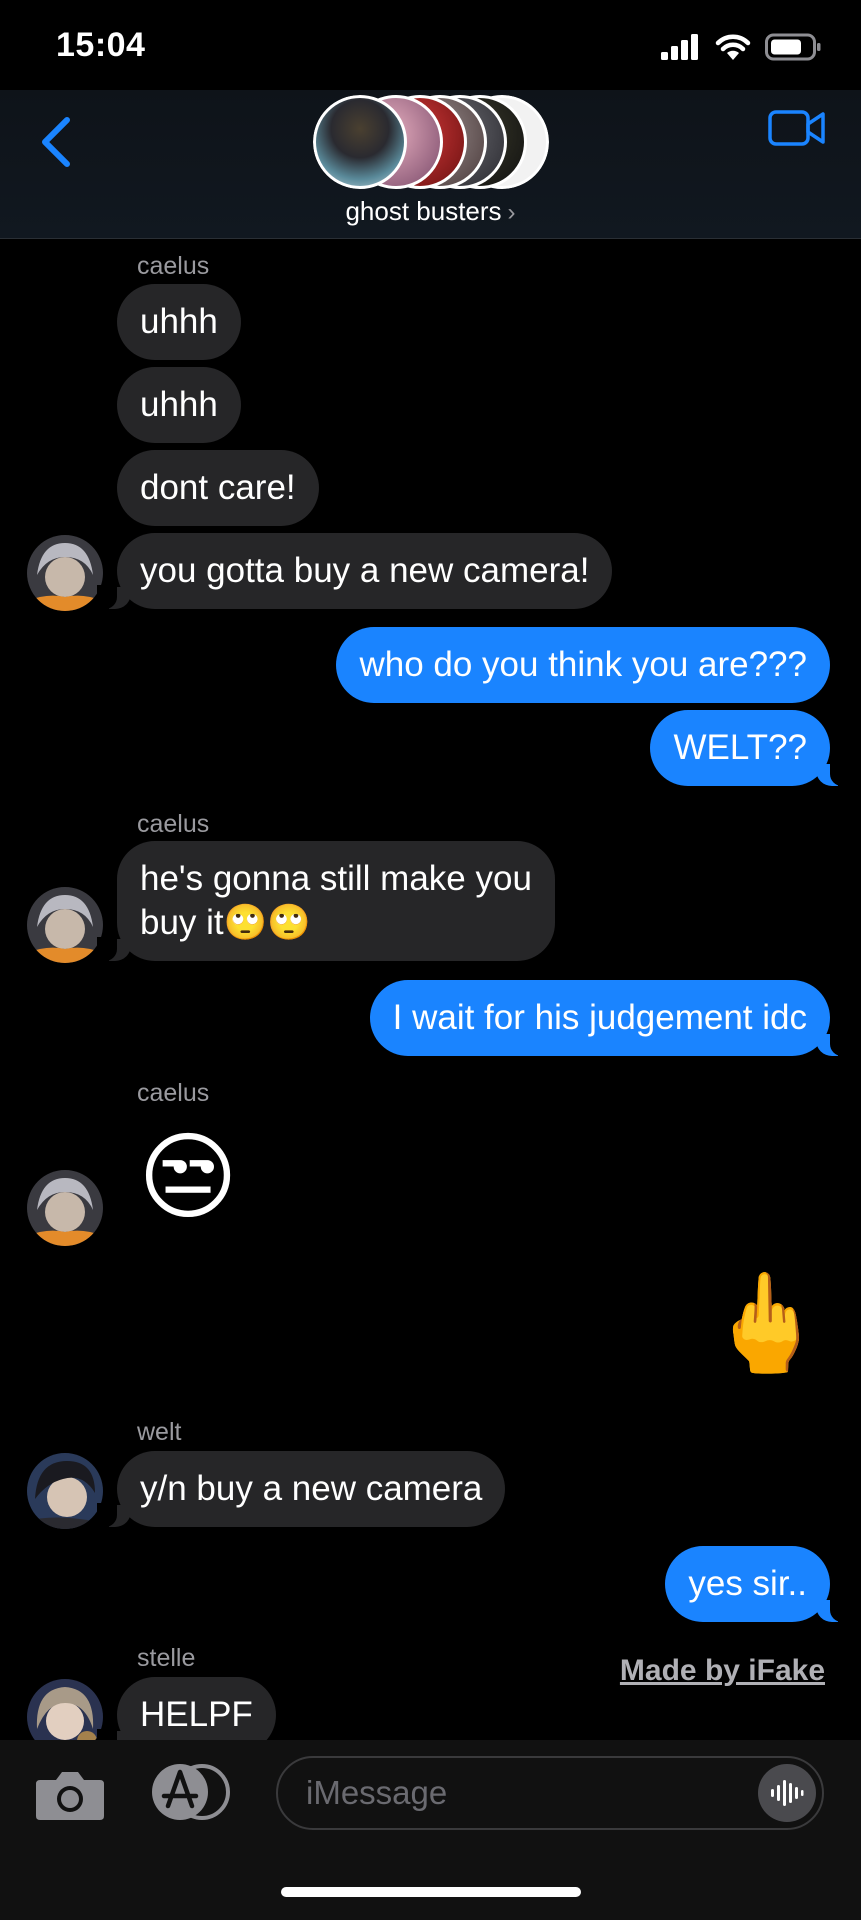  Describe the element at coordinates (159, 1432) in the screenshot. I see `sender-name: welt` at that location.